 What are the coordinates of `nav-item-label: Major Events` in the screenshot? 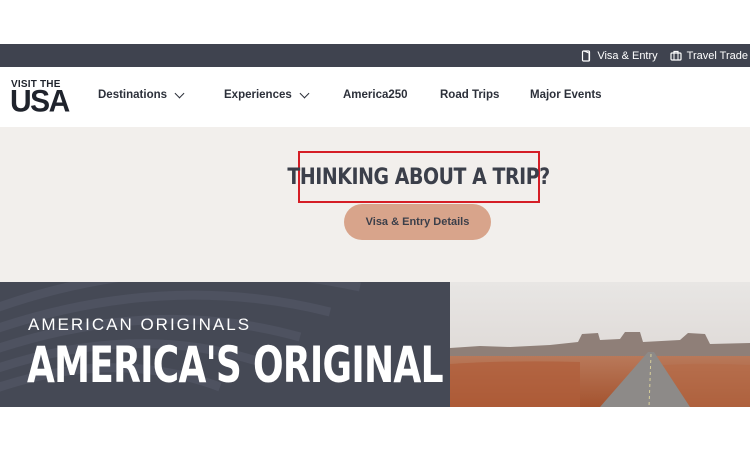 It's located at (566, 95).